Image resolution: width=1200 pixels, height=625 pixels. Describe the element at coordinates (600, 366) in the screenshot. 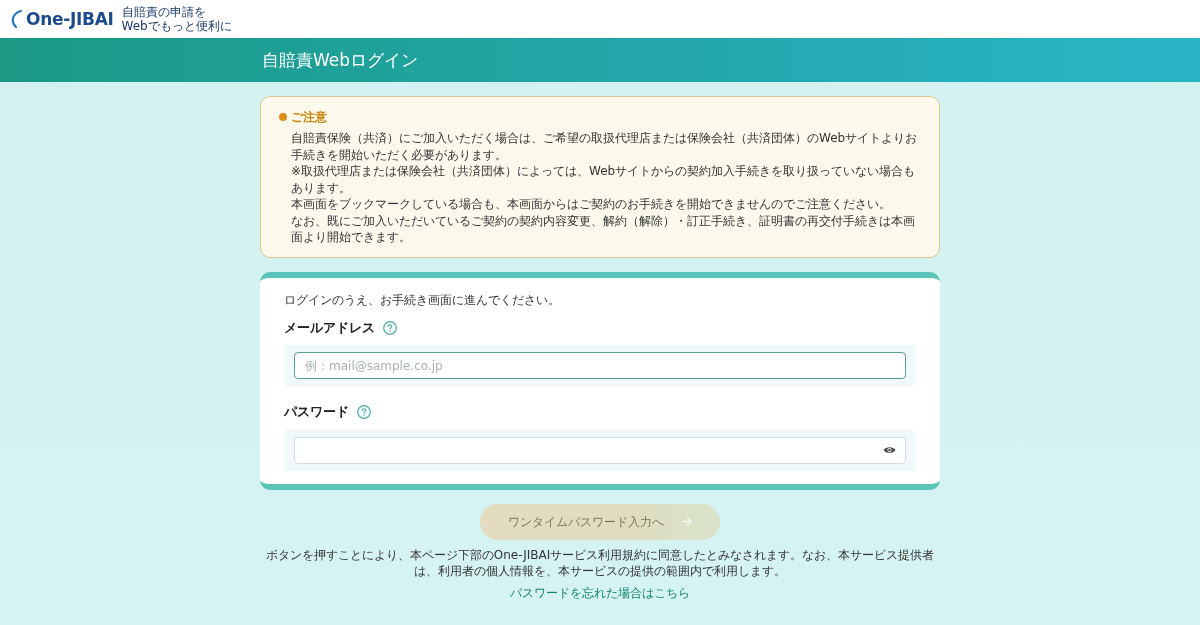

I see `email-field: 例：mail@sample.co.jp` at that location.